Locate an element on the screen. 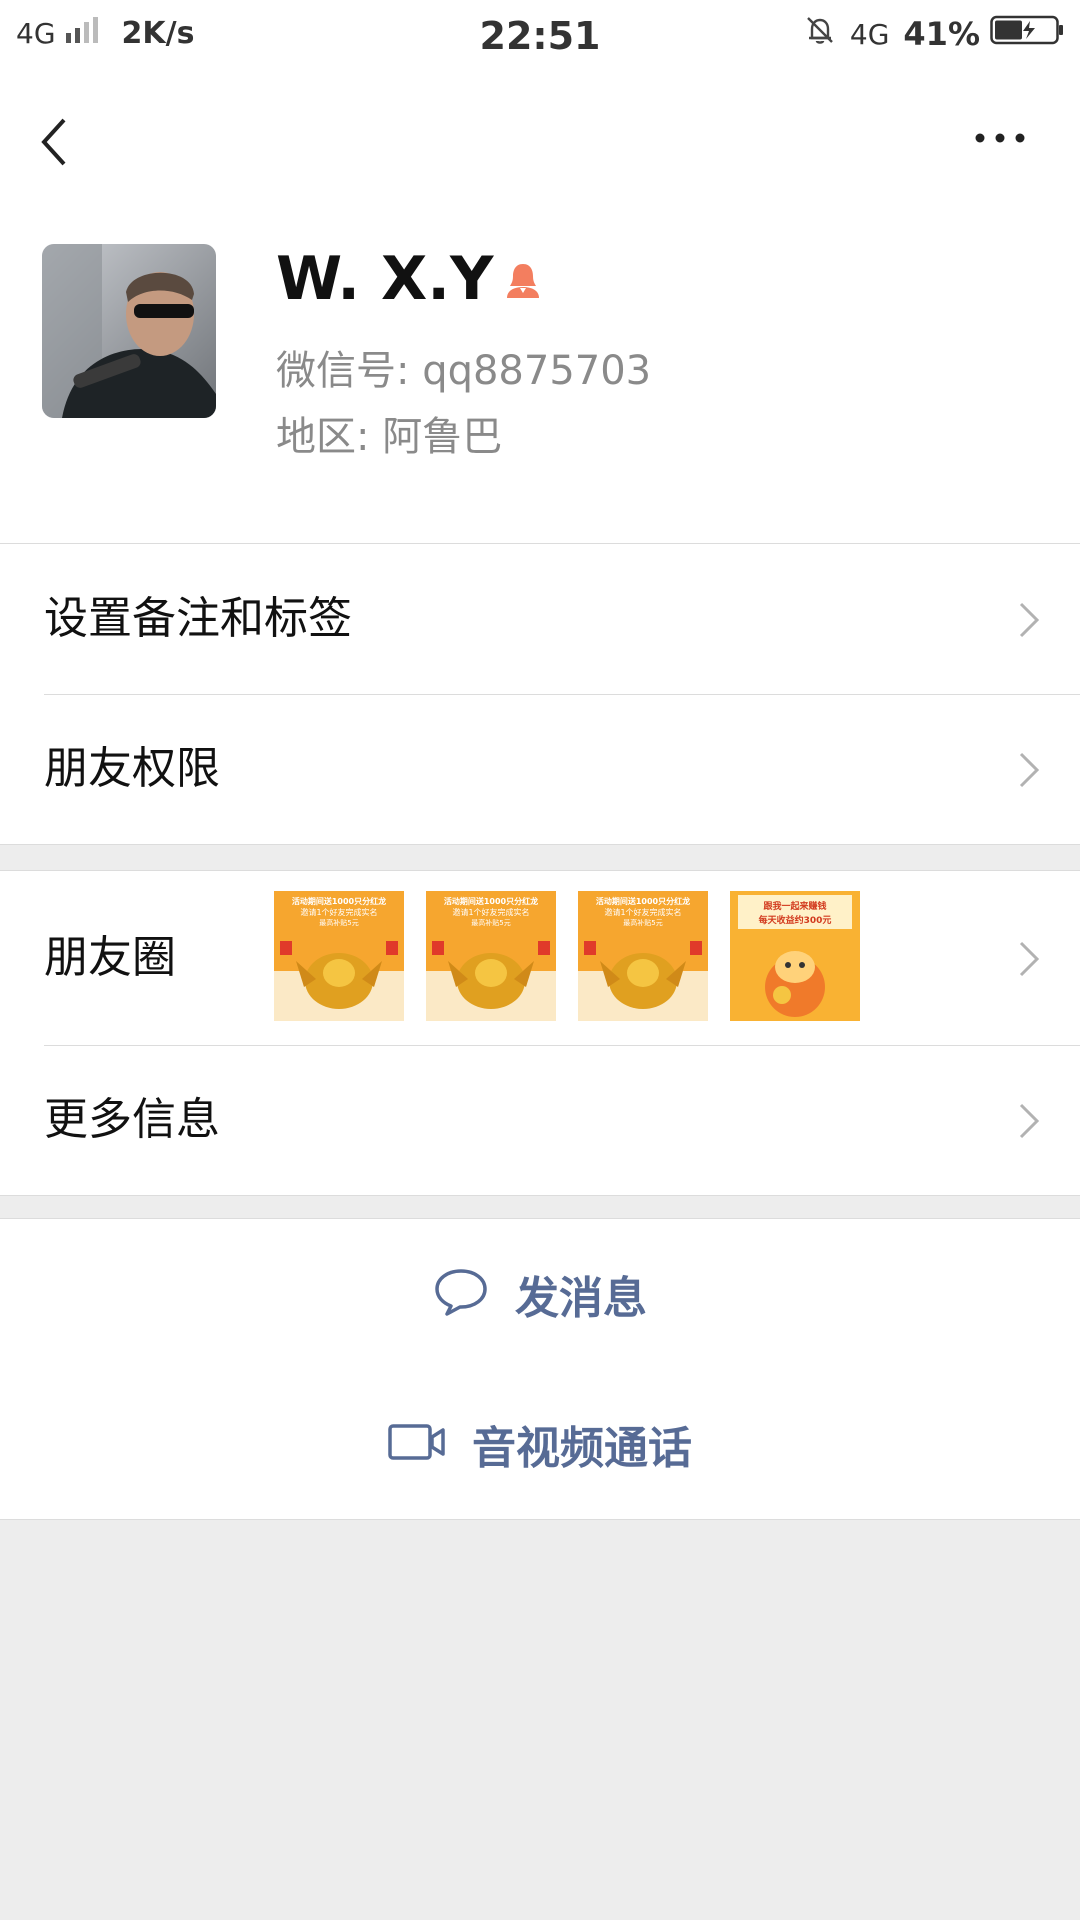  more-info-row: 更多信息 is located at coordinates (540, 1120).